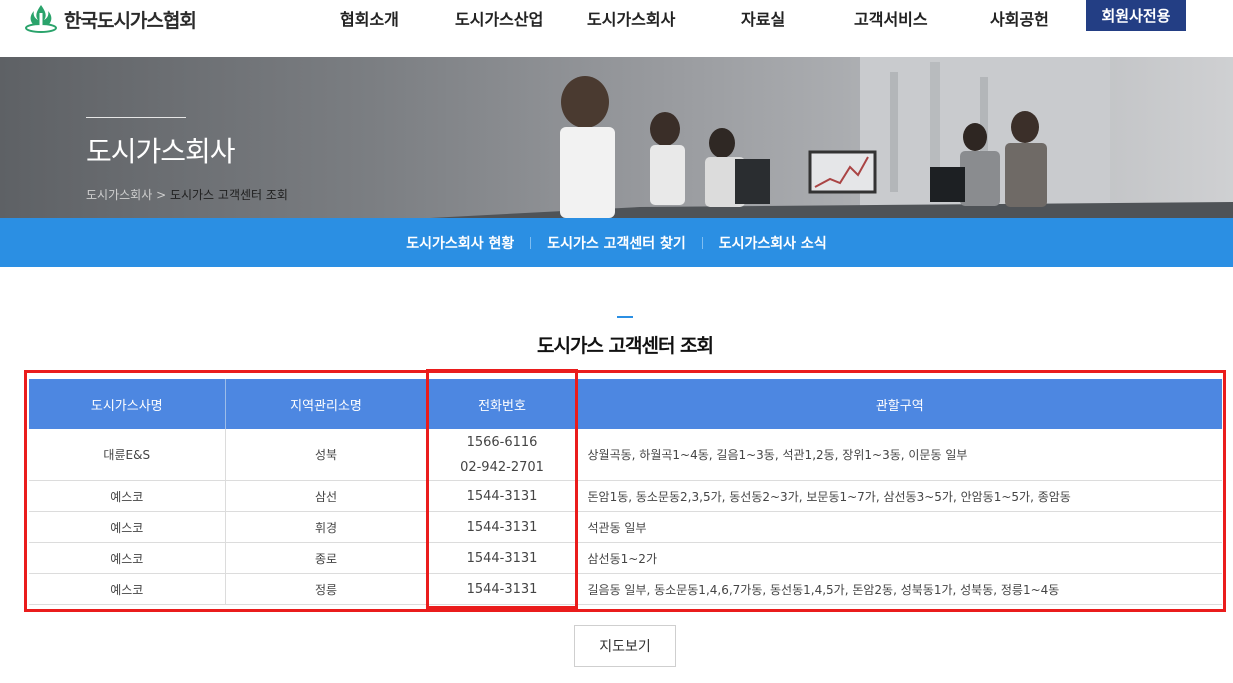 The height and width of the screenshot is (683, 1233). I want to click on member-only-button: 회원사전용, so click(1136, 15).